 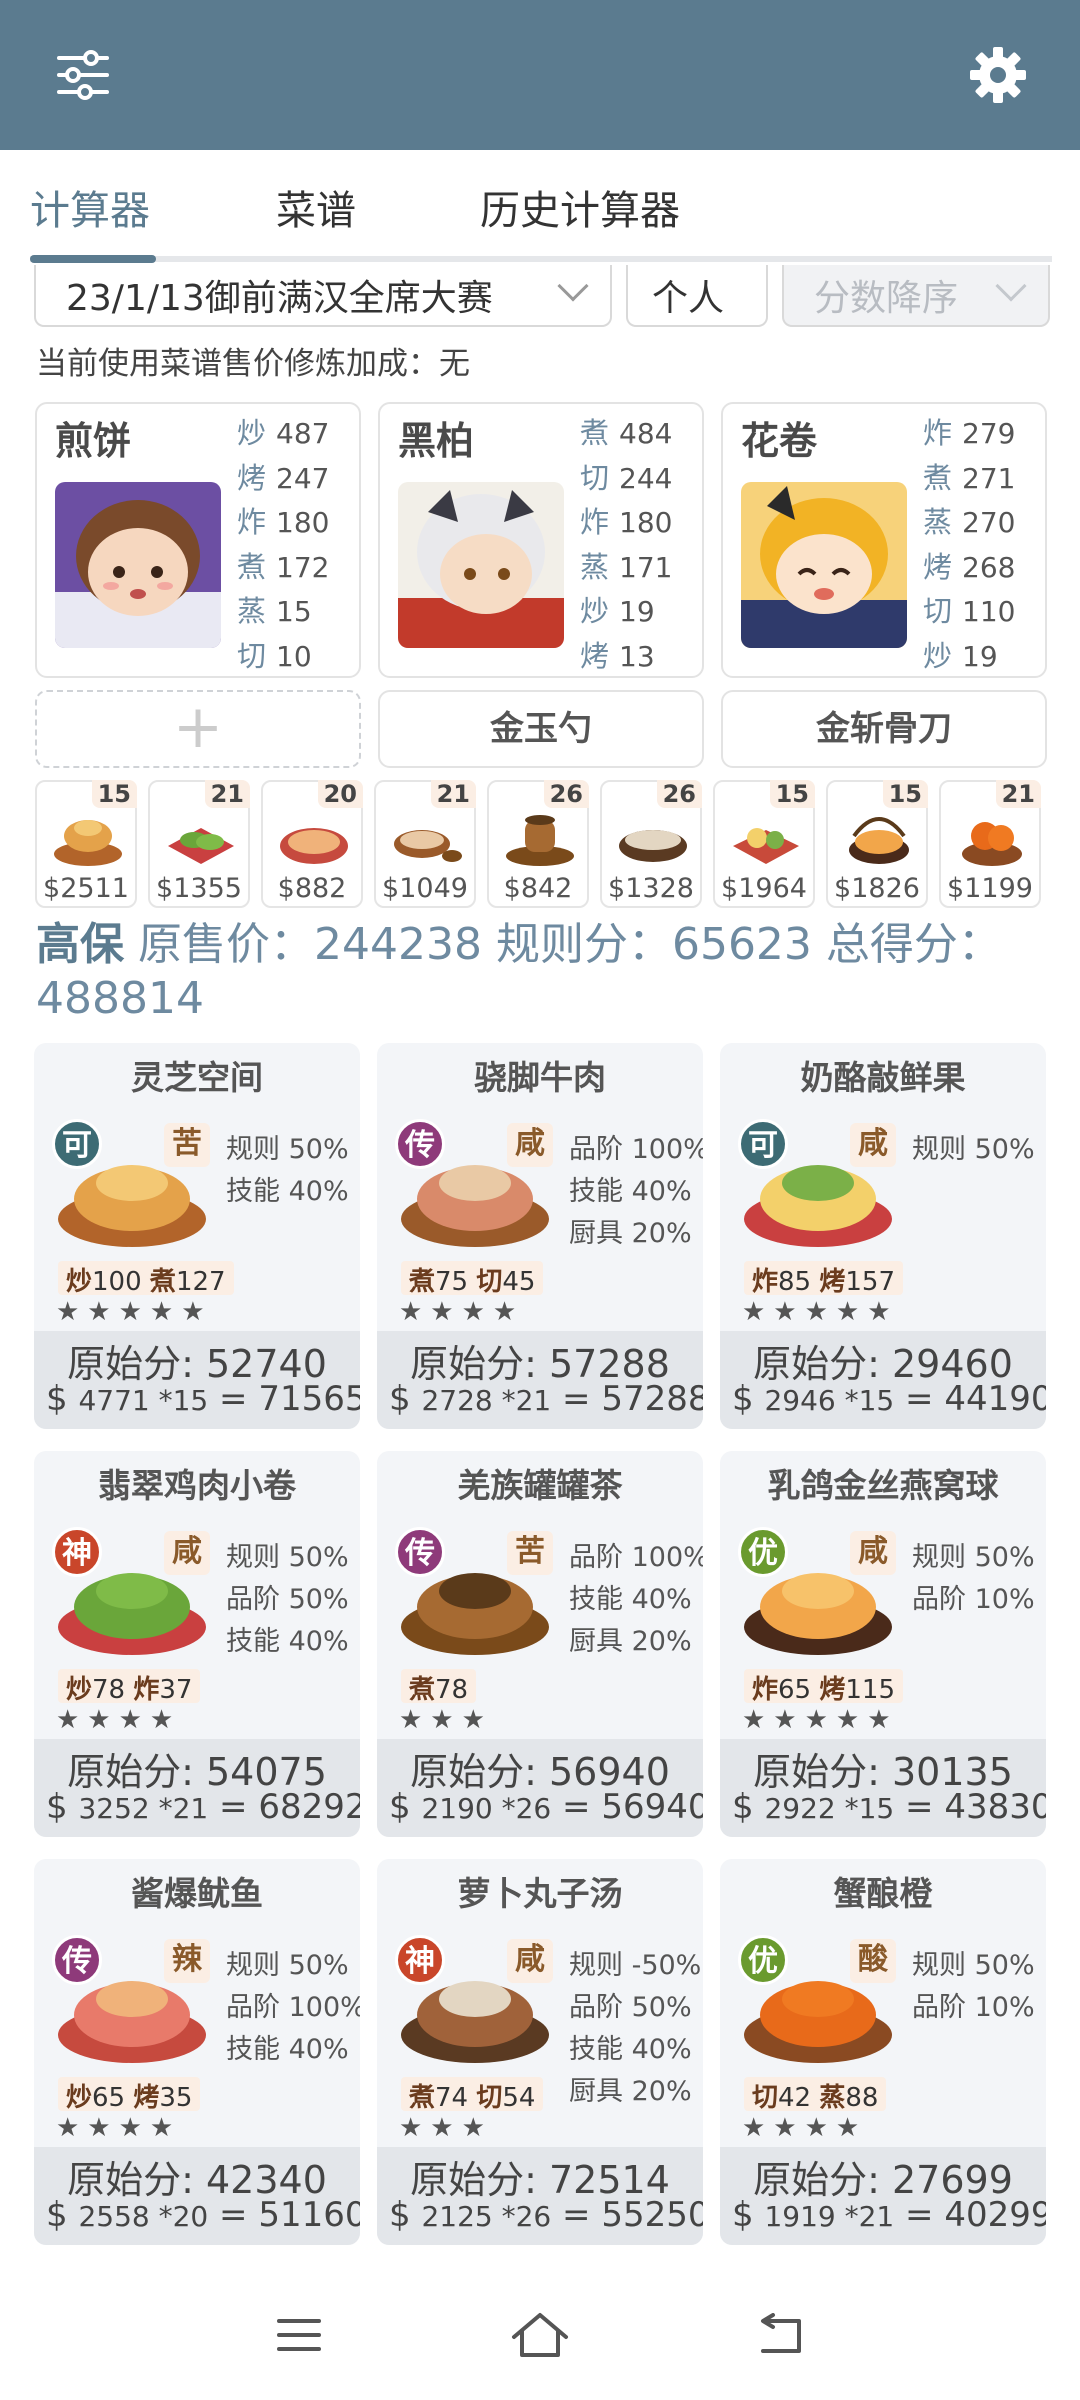 What do you see at coordinates (316, 207) in the screenshot?
I see `tab-recipes: 菜谱` at bounding box center [316, 207].